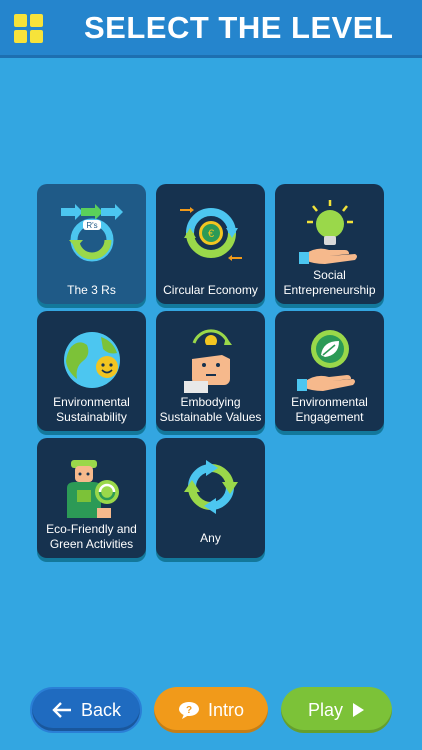 The width and height of the screenshot is (422, 750). I want to click on level-label: Circular Economy, so click(210, 290).